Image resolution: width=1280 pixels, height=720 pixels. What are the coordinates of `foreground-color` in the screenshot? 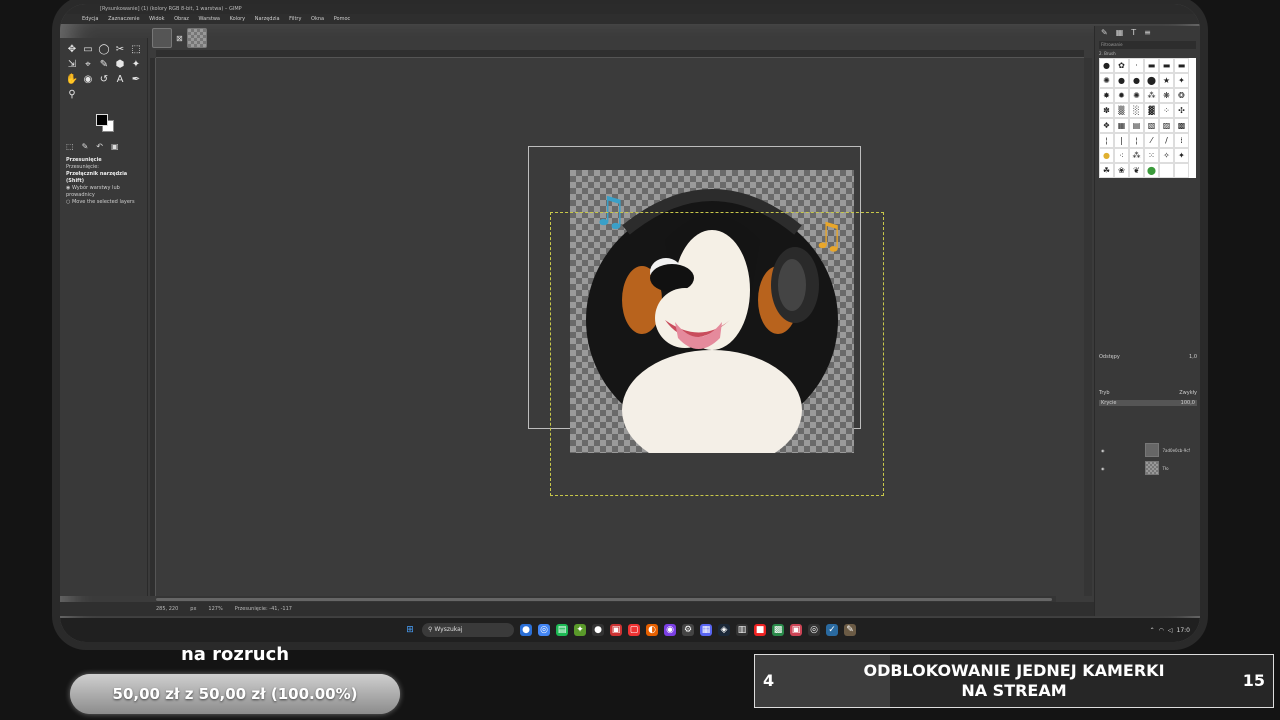 It's located at (102, 120).